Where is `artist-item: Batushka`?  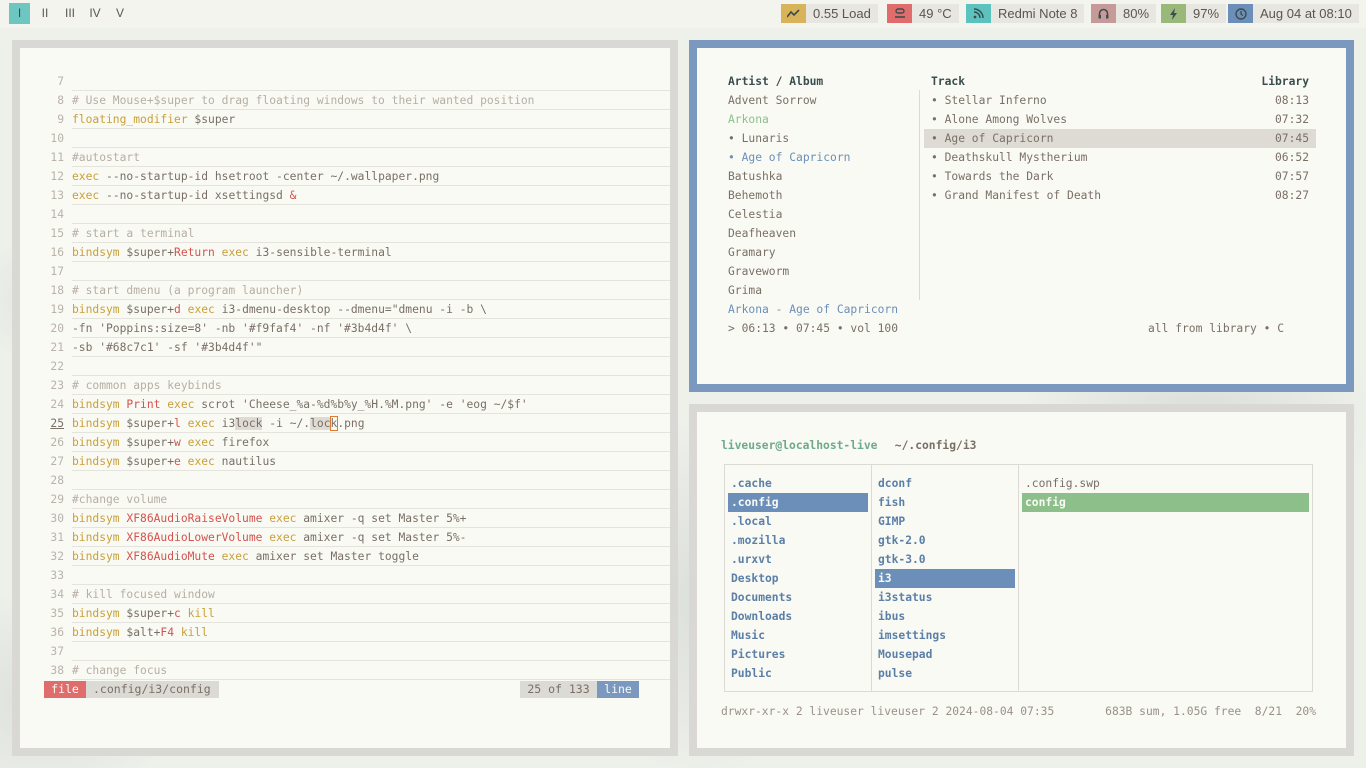 artist-item: Batushka is located at coordinates (755, 176).